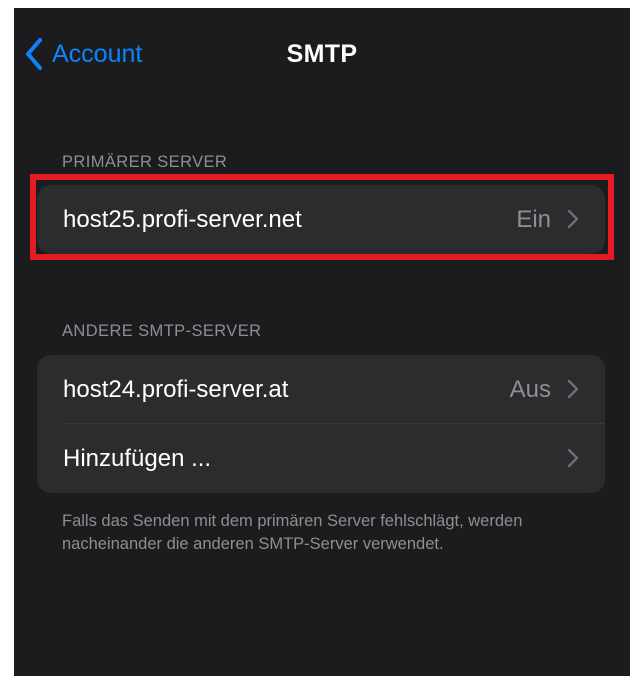 The width and height of the screenshot is (632, 685). I want to click on navigation-bar: Account SMTP, so click(322, 53).